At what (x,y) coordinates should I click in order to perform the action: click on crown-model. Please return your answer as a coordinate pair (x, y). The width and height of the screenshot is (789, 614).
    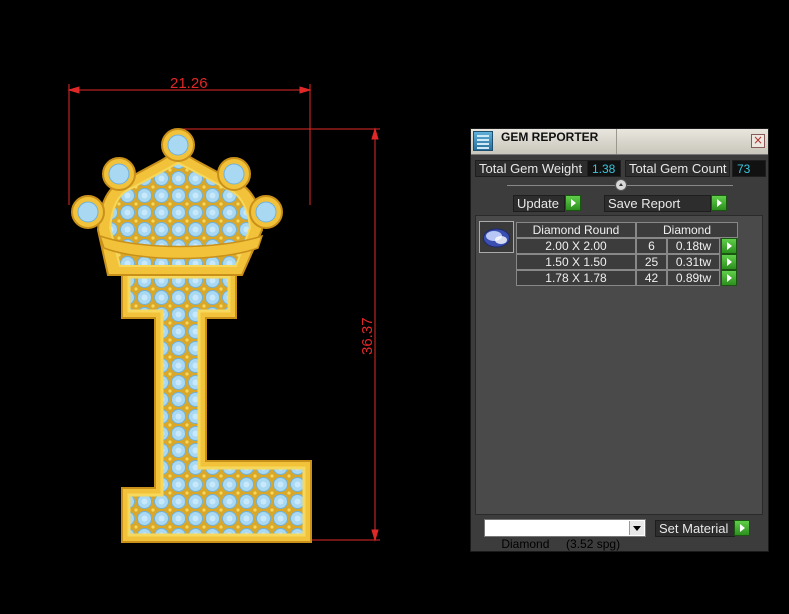
    Looking at the image, I should click on (177, 202).